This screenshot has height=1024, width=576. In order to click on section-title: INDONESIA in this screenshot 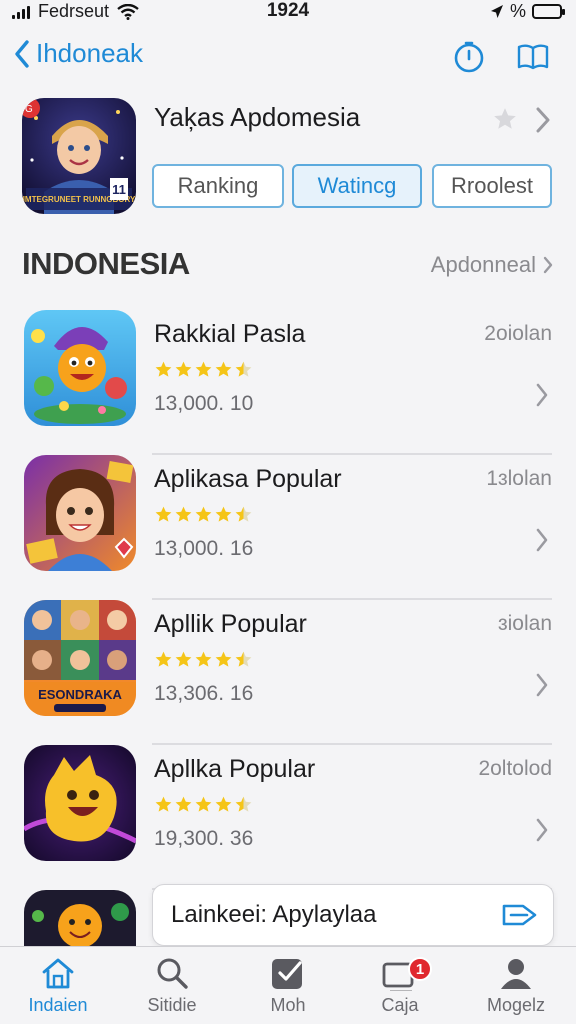, I will do `click(106, 263)`.